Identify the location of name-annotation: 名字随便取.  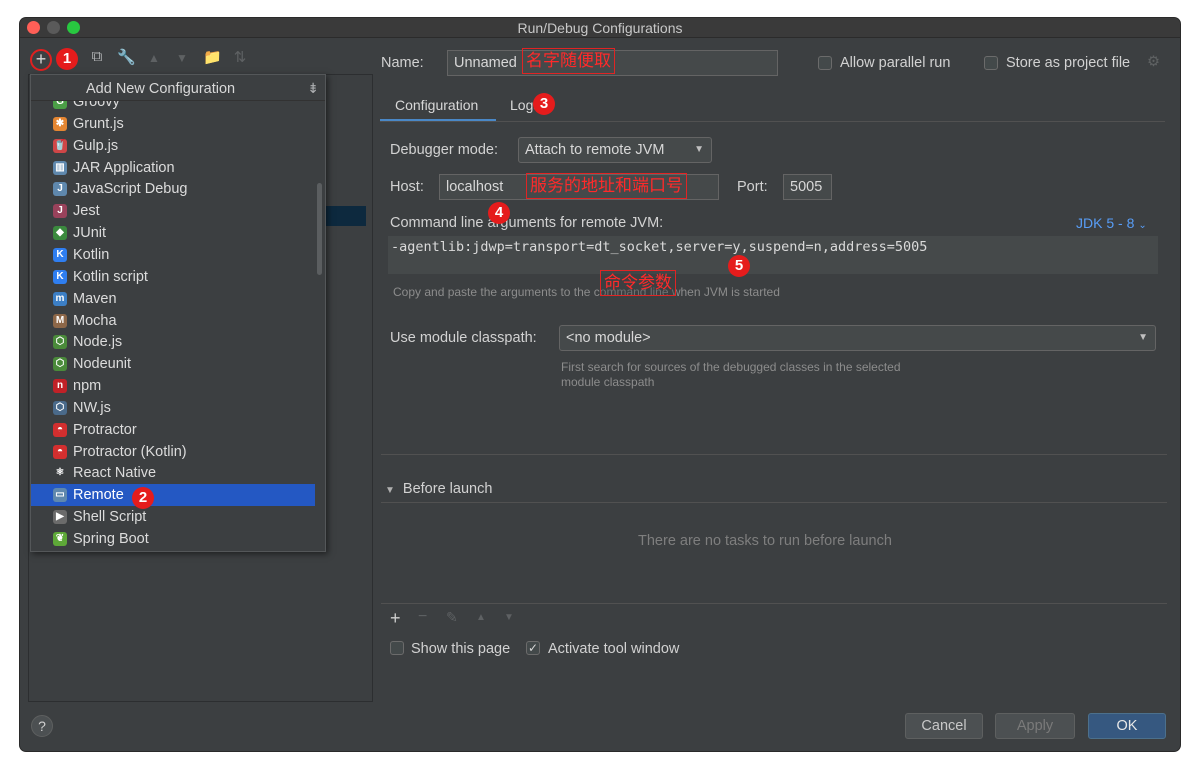
(568, 61).